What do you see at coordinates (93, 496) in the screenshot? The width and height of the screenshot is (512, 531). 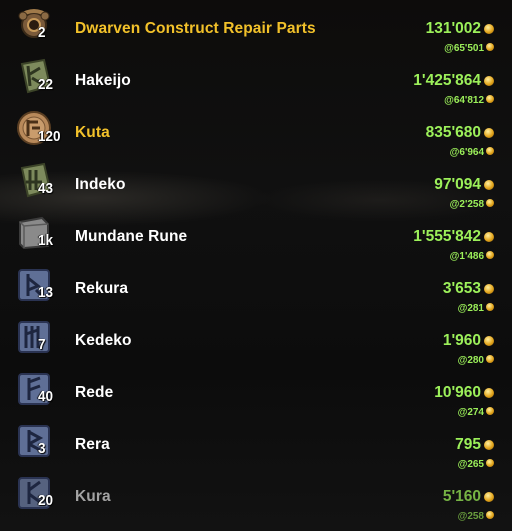 I see `item-name: Kura` at bounding box center [93, 496].